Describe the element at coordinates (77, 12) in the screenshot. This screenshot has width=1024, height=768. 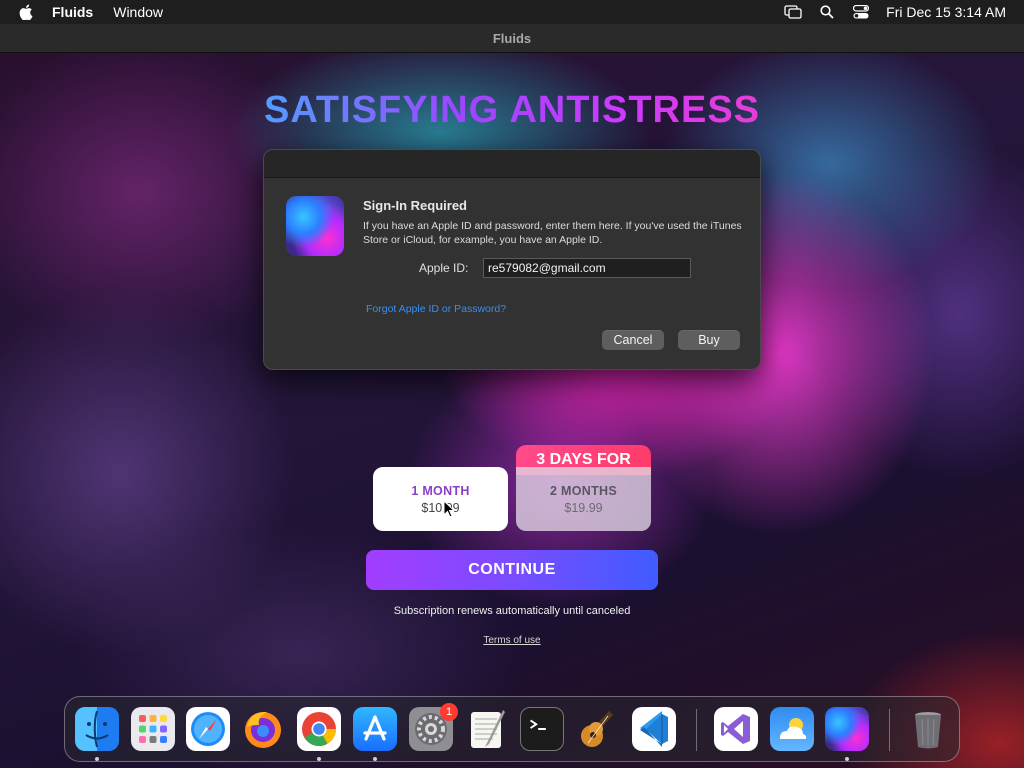
I see `menu-app-name: Fluids` at that location.